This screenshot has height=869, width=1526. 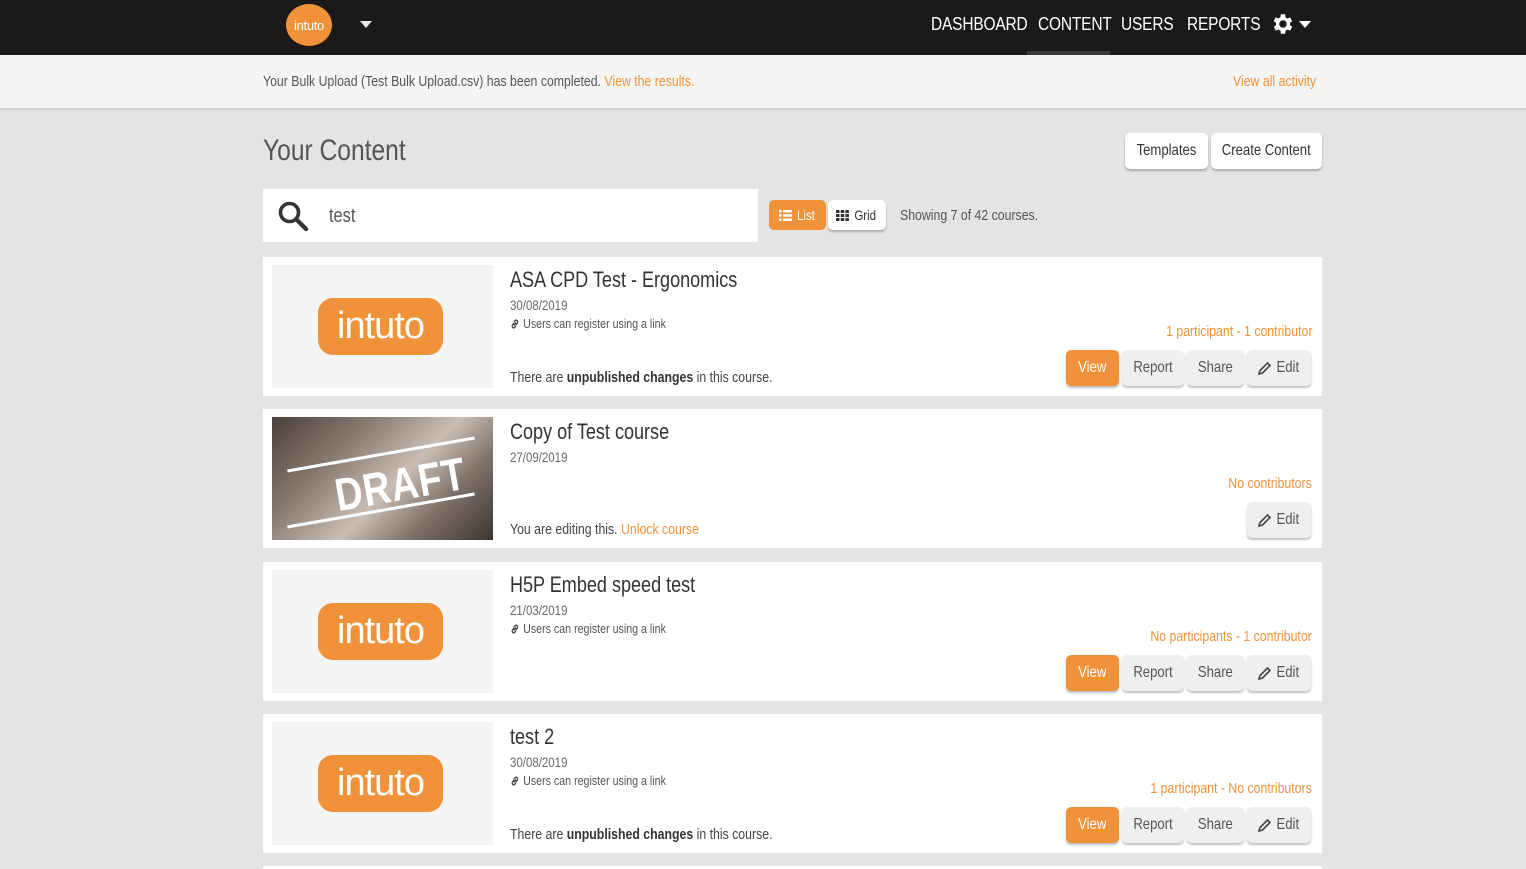 What do you see at coordinates (1224, 27) in the screenshot?
I see `nav-reports: REPORTS` at bounding box center [1224, 27].